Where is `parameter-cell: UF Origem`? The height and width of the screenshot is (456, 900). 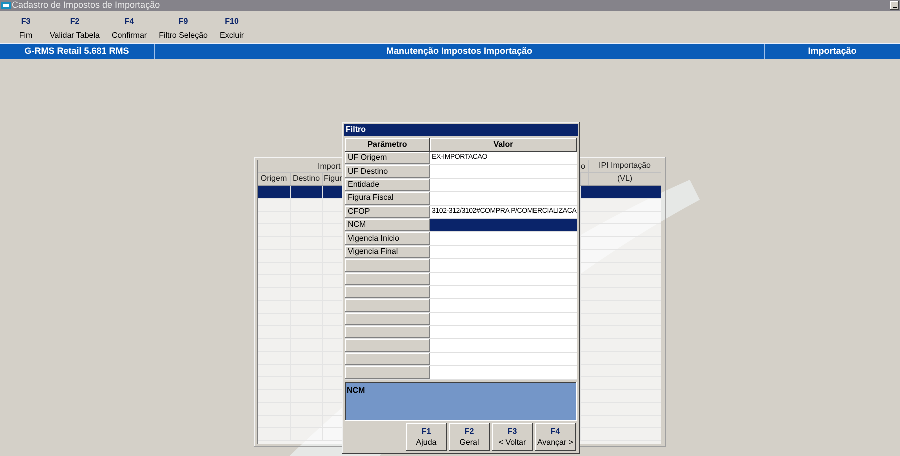 parameter-cell: UF Origem is located at coordinates (387, 158).